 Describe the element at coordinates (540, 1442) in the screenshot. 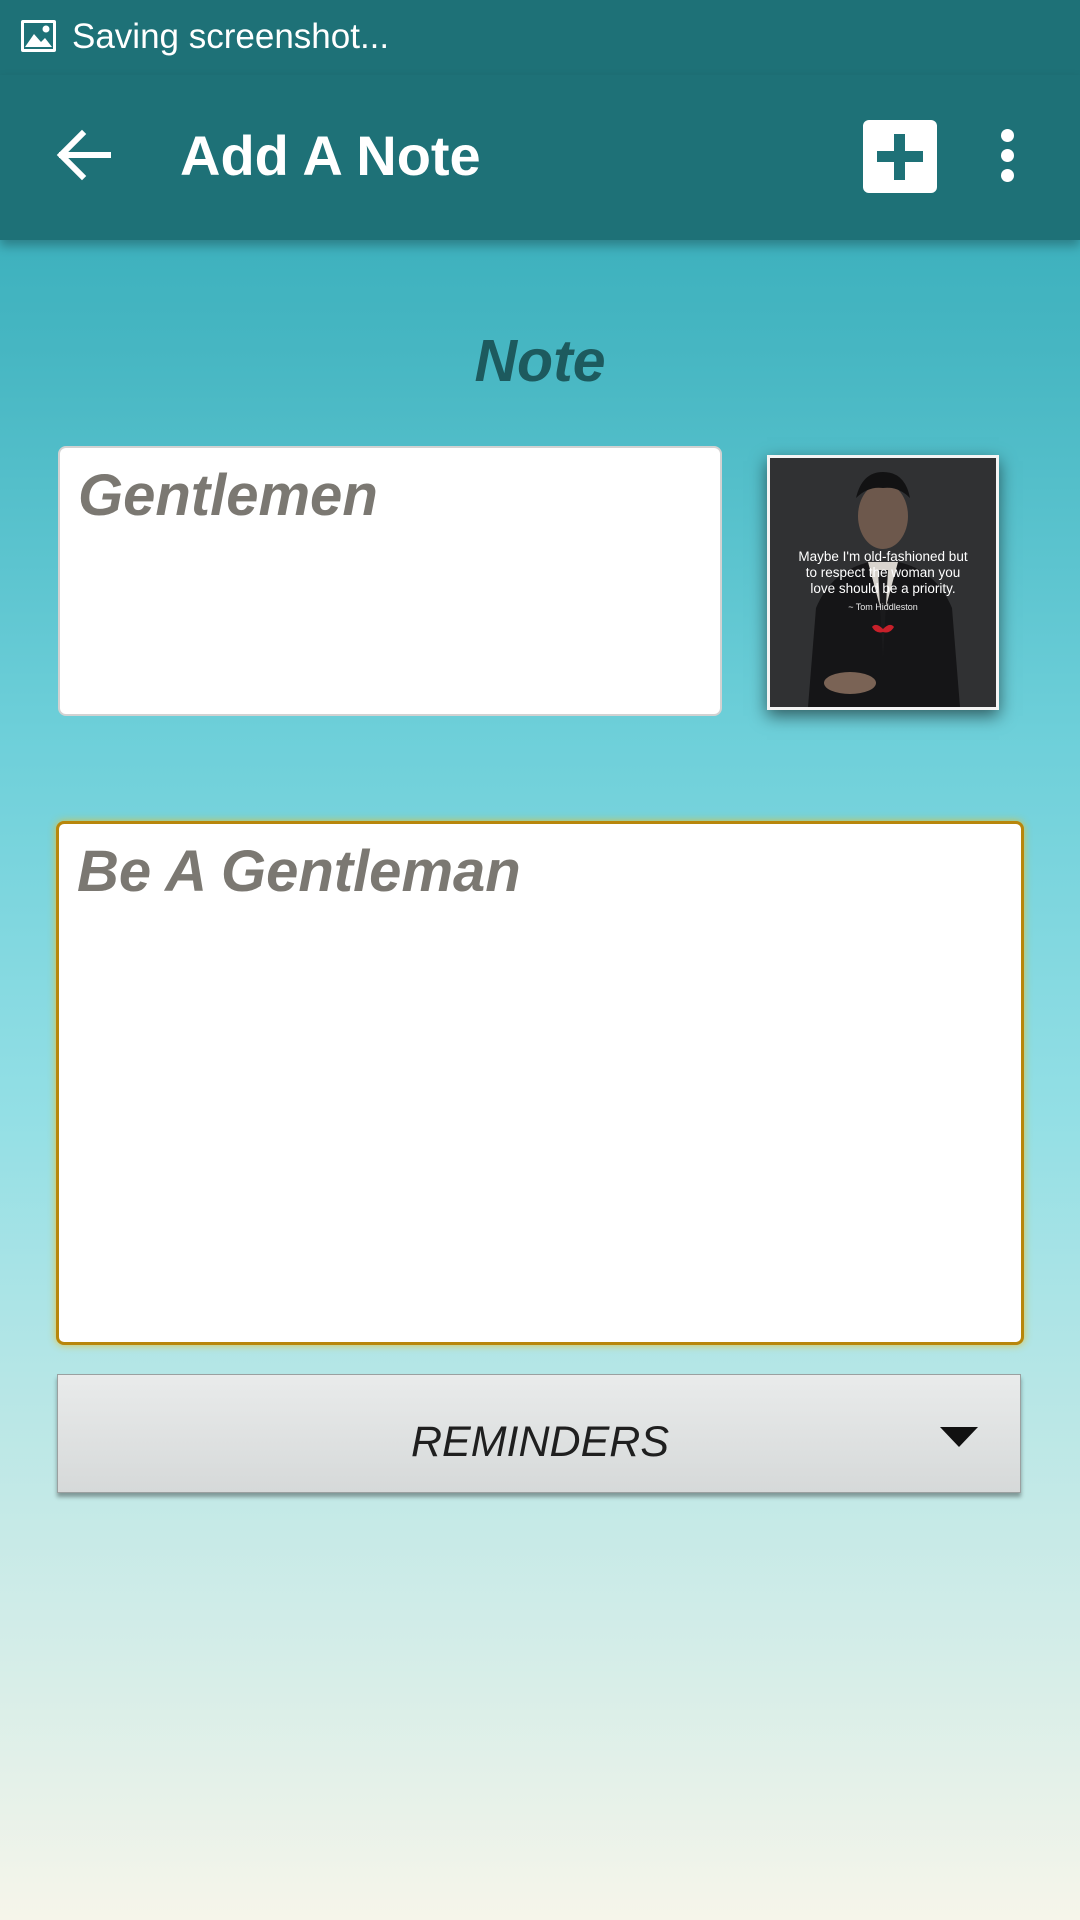

I see `reminders-label: REMINDERS` at that location.